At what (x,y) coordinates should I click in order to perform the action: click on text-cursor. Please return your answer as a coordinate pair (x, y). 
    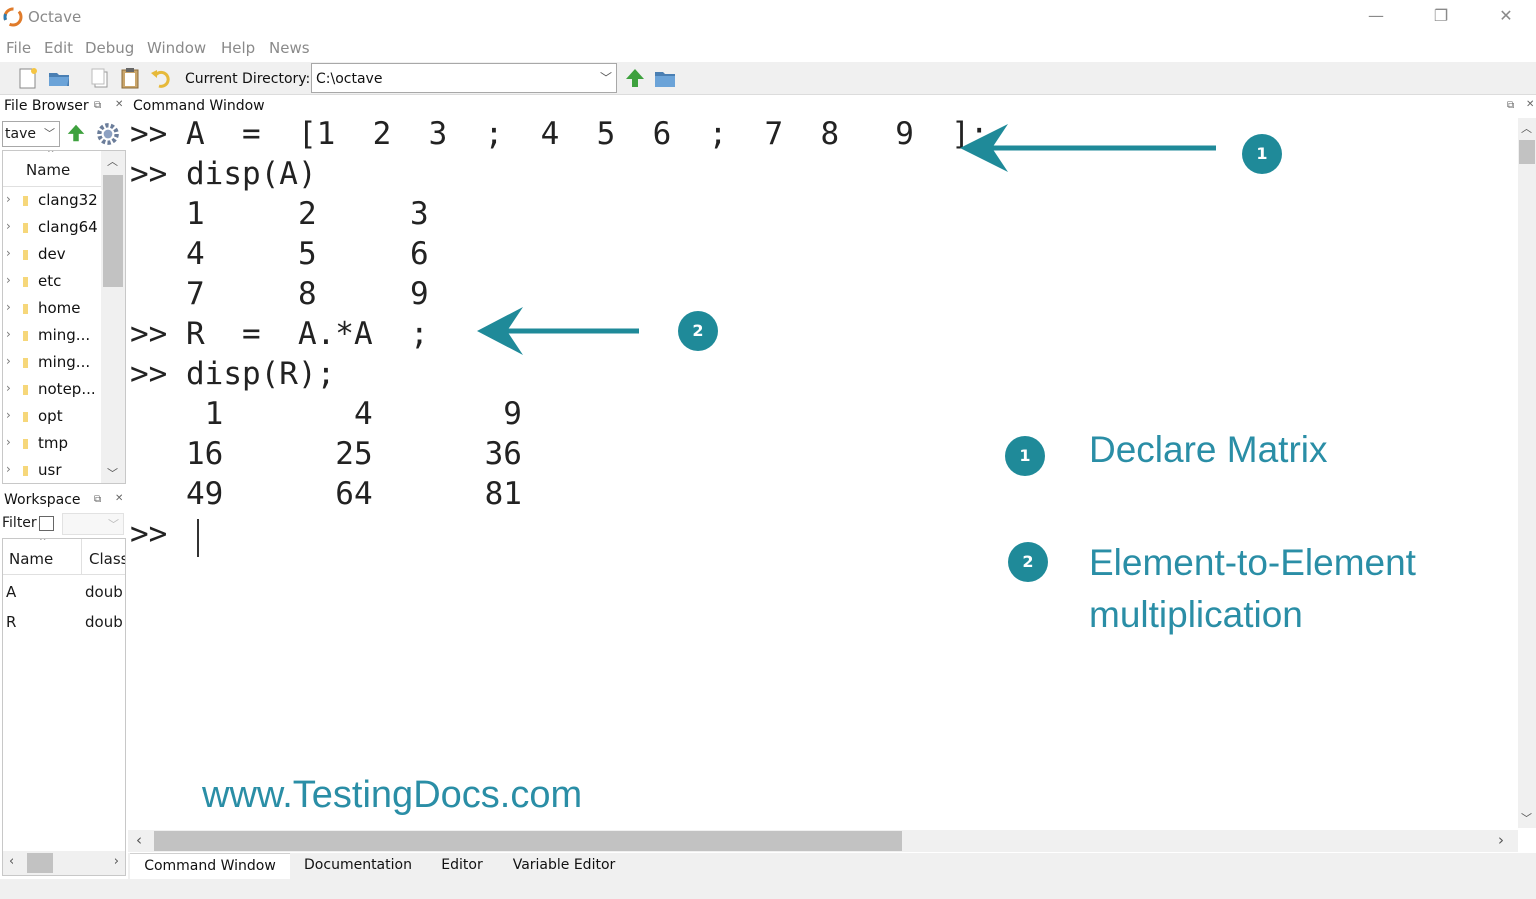
    Looking at the image, I should click on (198, 538).